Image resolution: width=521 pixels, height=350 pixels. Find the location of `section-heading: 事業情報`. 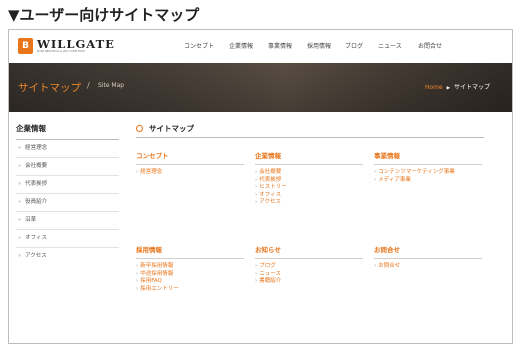

section-heading: 事業情報 is located at coordinates (428, 158).